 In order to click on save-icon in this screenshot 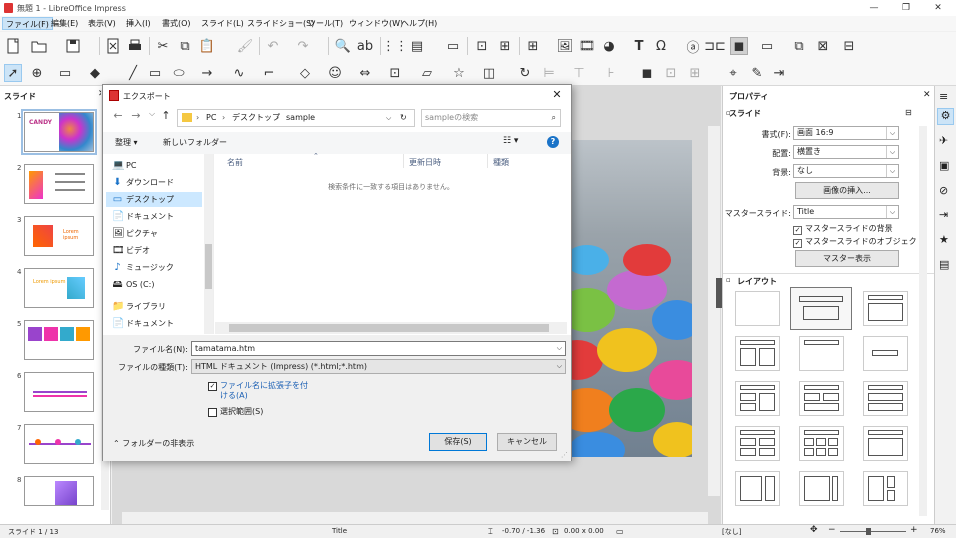, I will do `click(73, 46)`.